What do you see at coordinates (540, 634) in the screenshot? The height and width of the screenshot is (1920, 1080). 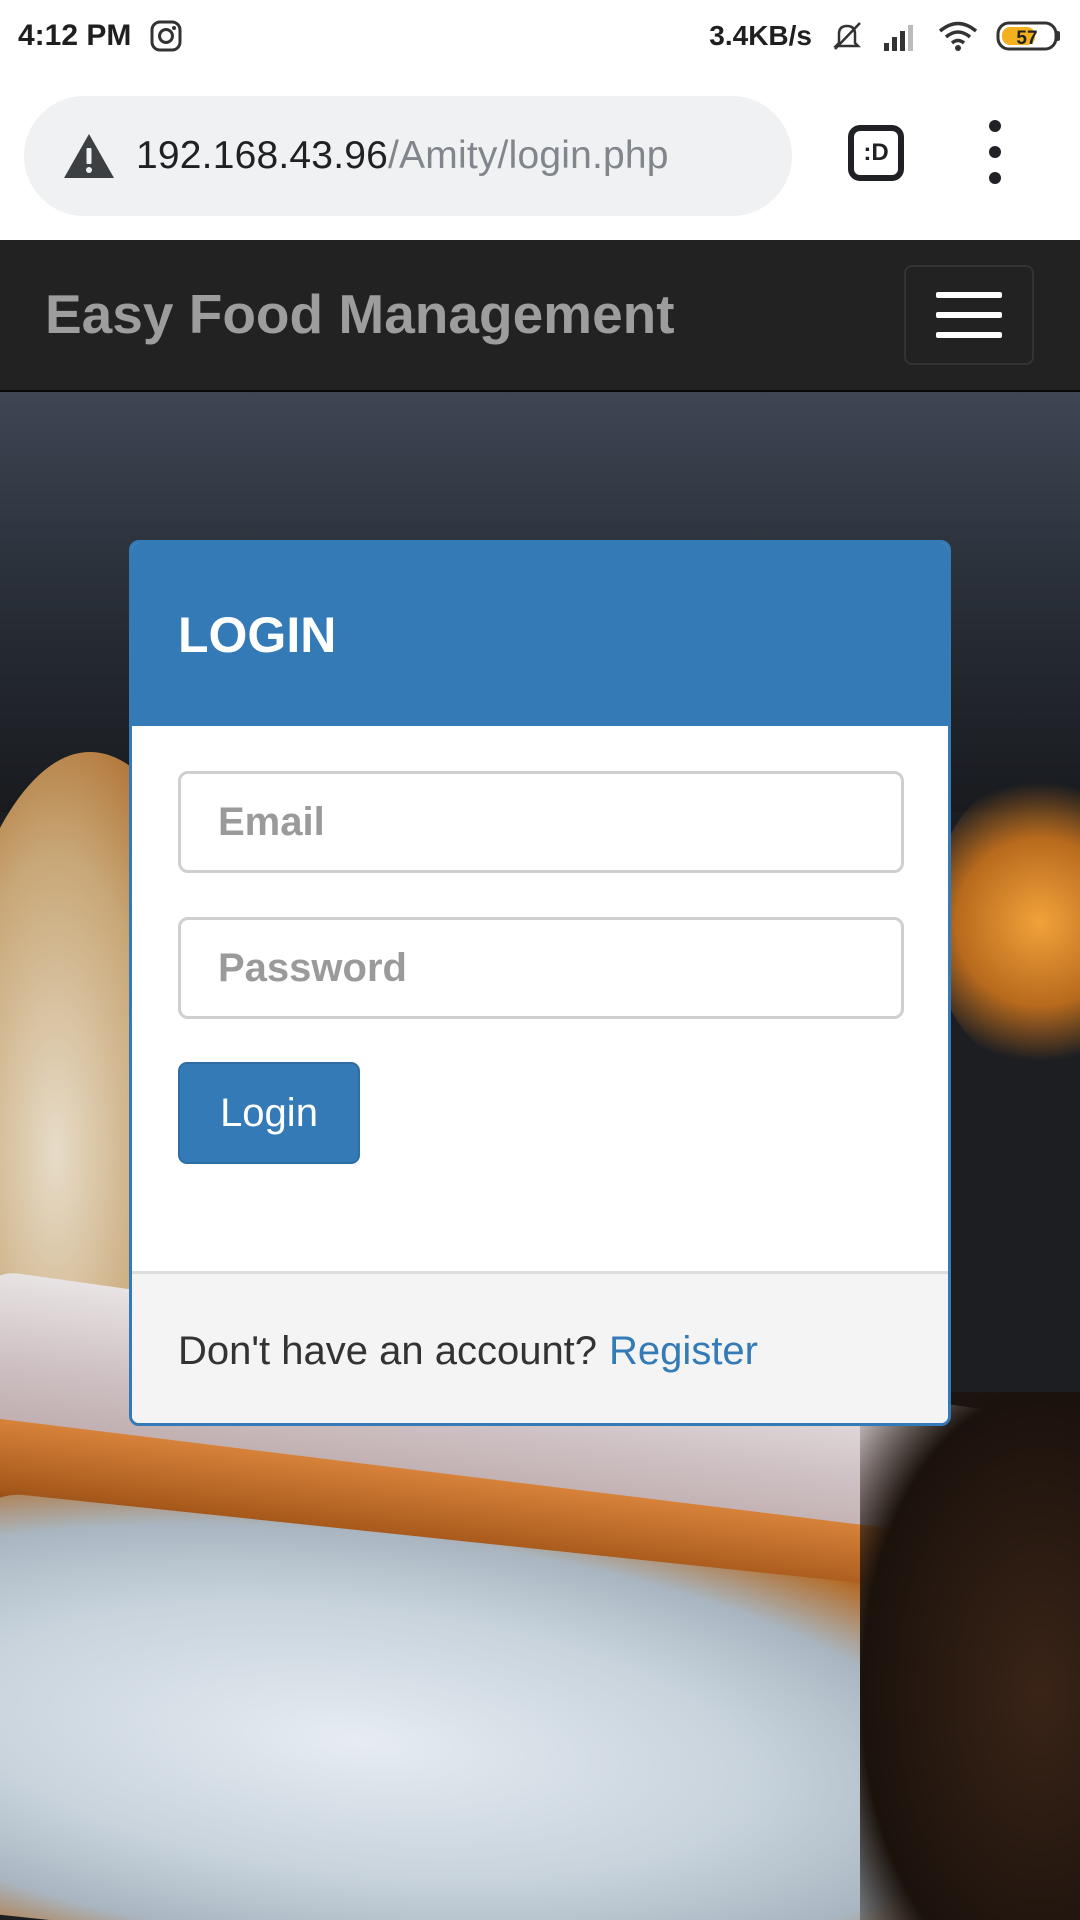 I see `login-panel-heading: LOGIN` at bounding box center [540, 634].